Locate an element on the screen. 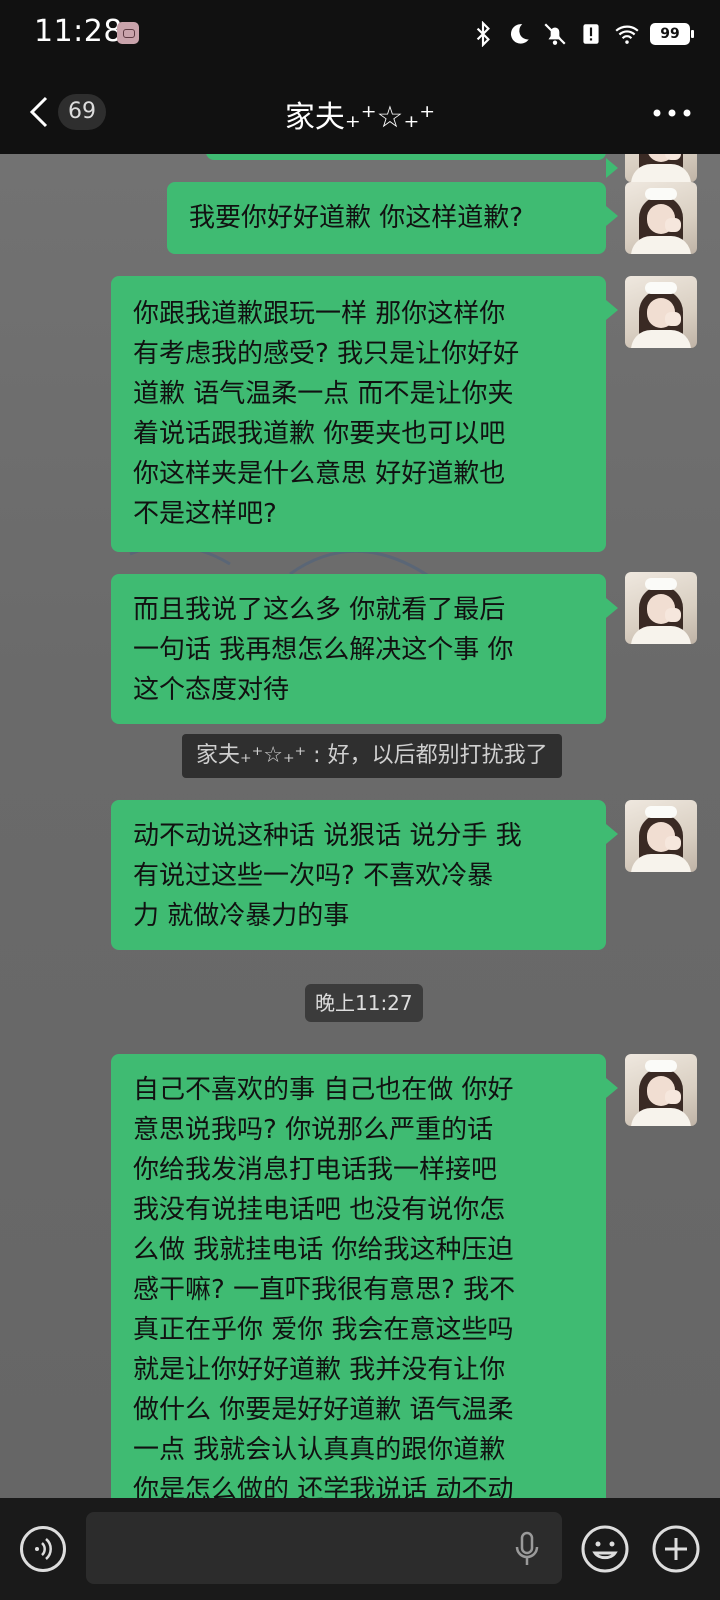 Image resolution: width=720 pixels, height=1600 pixels. input-bar is located at coordinates (360, 1549).